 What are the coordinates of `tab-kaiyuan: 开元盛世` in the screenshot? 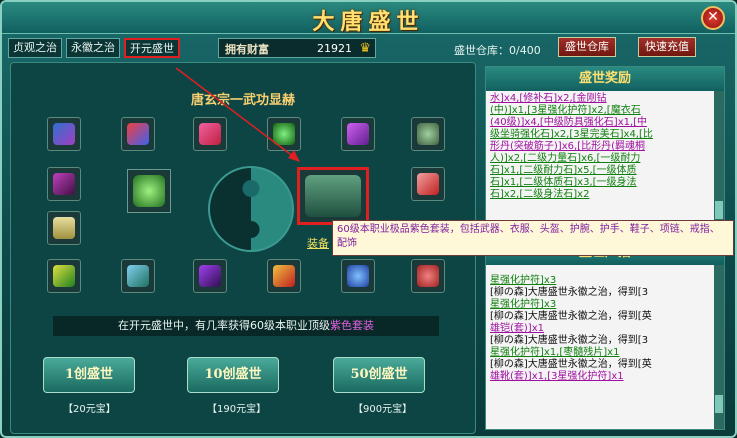 It's located at (152, 48).